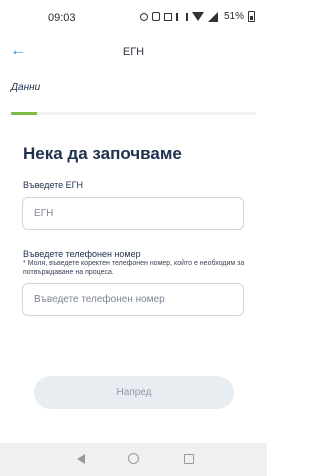 This screenshot has height=476, width=320. What do you see at coordinates (24, 113) in the screenshot?
I see `tab-active-indicator` at bounding box center [24, 113].